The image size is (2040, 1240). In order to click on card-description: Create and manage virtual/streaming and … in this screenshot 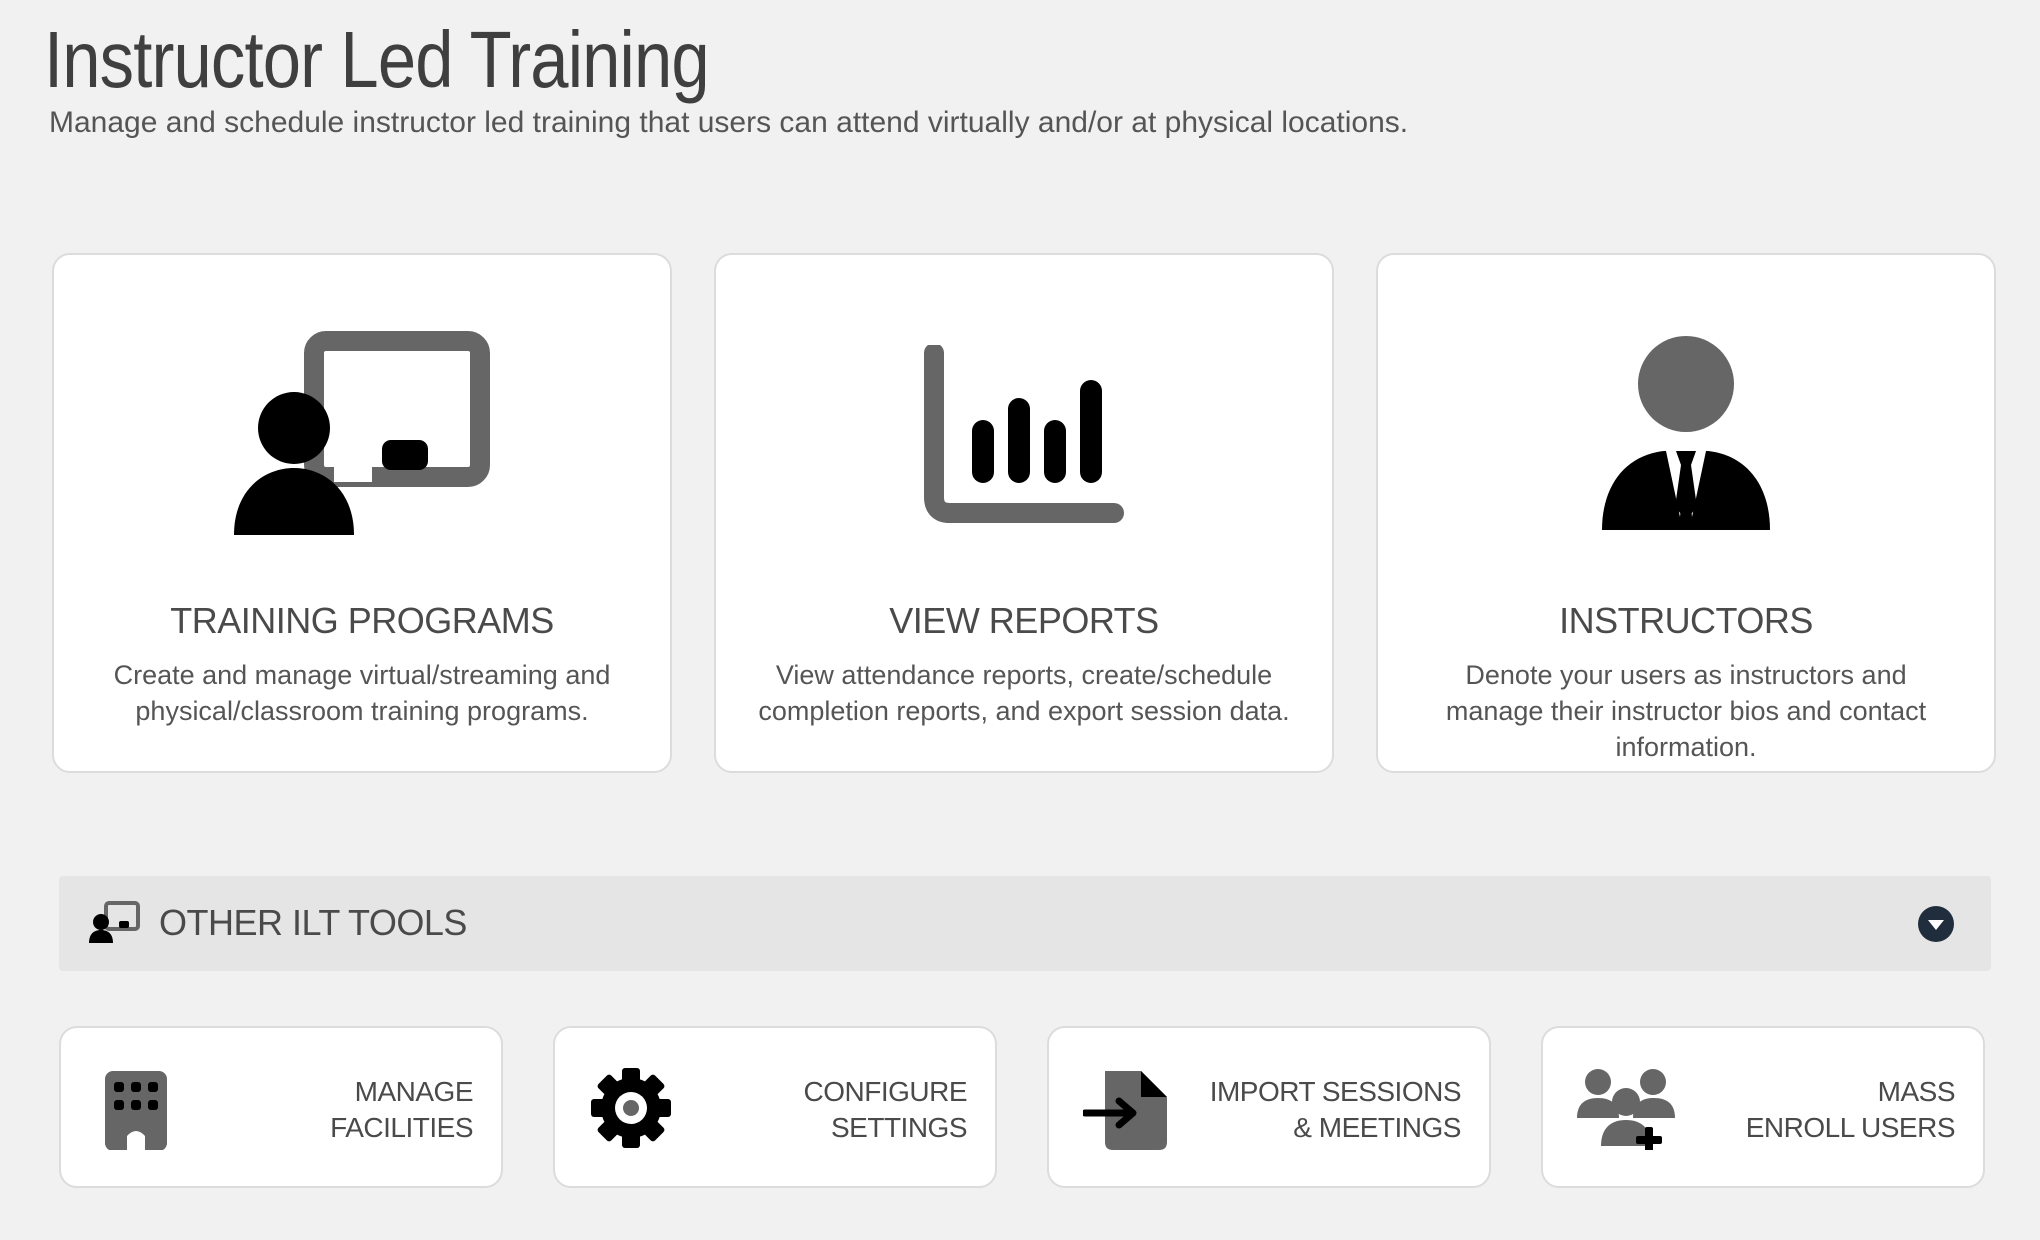, I will do `click(362, 693)`.